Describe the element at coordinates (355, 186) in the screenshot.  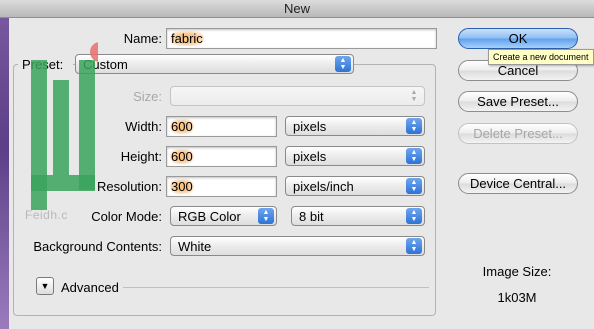
I see `resolution-unit-select: pixels/inch ▲ ▼` at that location.